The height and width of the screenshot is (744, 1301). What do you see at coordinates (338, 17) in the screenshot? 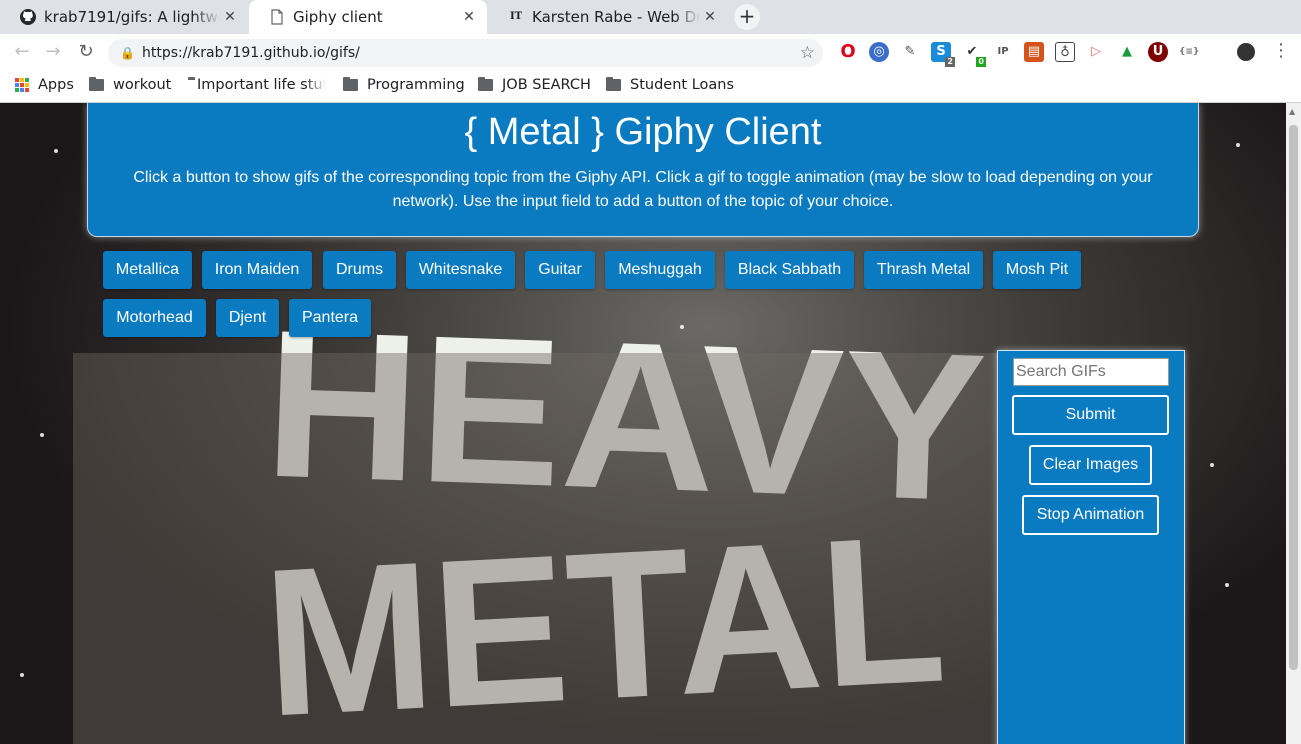
I see `tab-title: Giphy client` at bounding box center [338, 17].